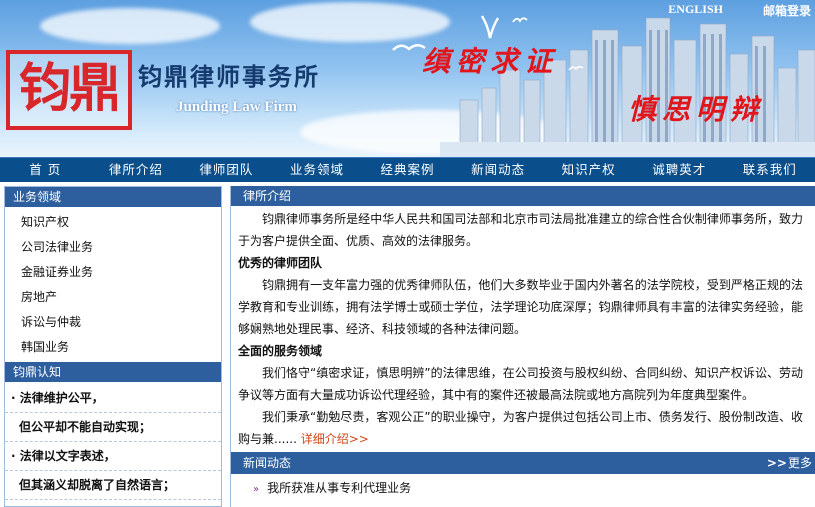 The width and height of the screenshot is (815, 507). Describe the element at coordinates (770, 170) in the screenshot. I see `nav-item-contact: 联系我们` at that location.